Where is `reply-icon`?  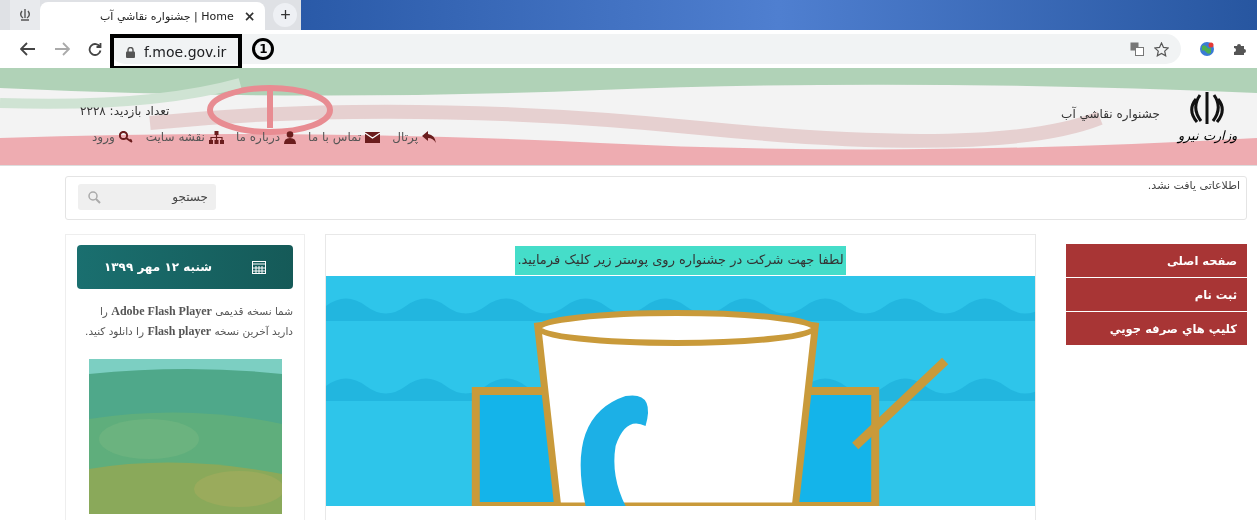
reply-icon is located at coordinates (429, 137).